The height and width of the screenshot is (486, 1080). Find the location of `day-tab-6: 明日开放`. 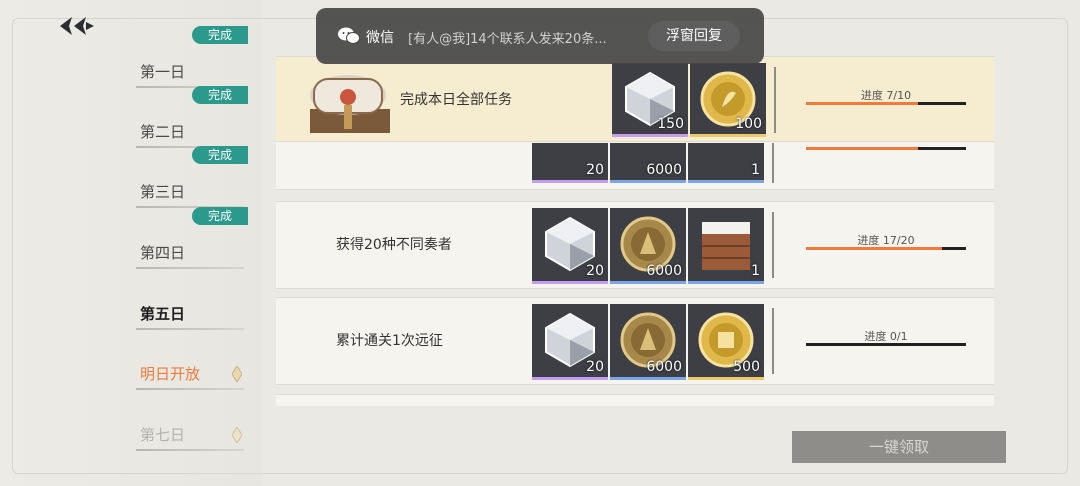

day-tab-6: 明日开放 is located at coordinates (190, 365).